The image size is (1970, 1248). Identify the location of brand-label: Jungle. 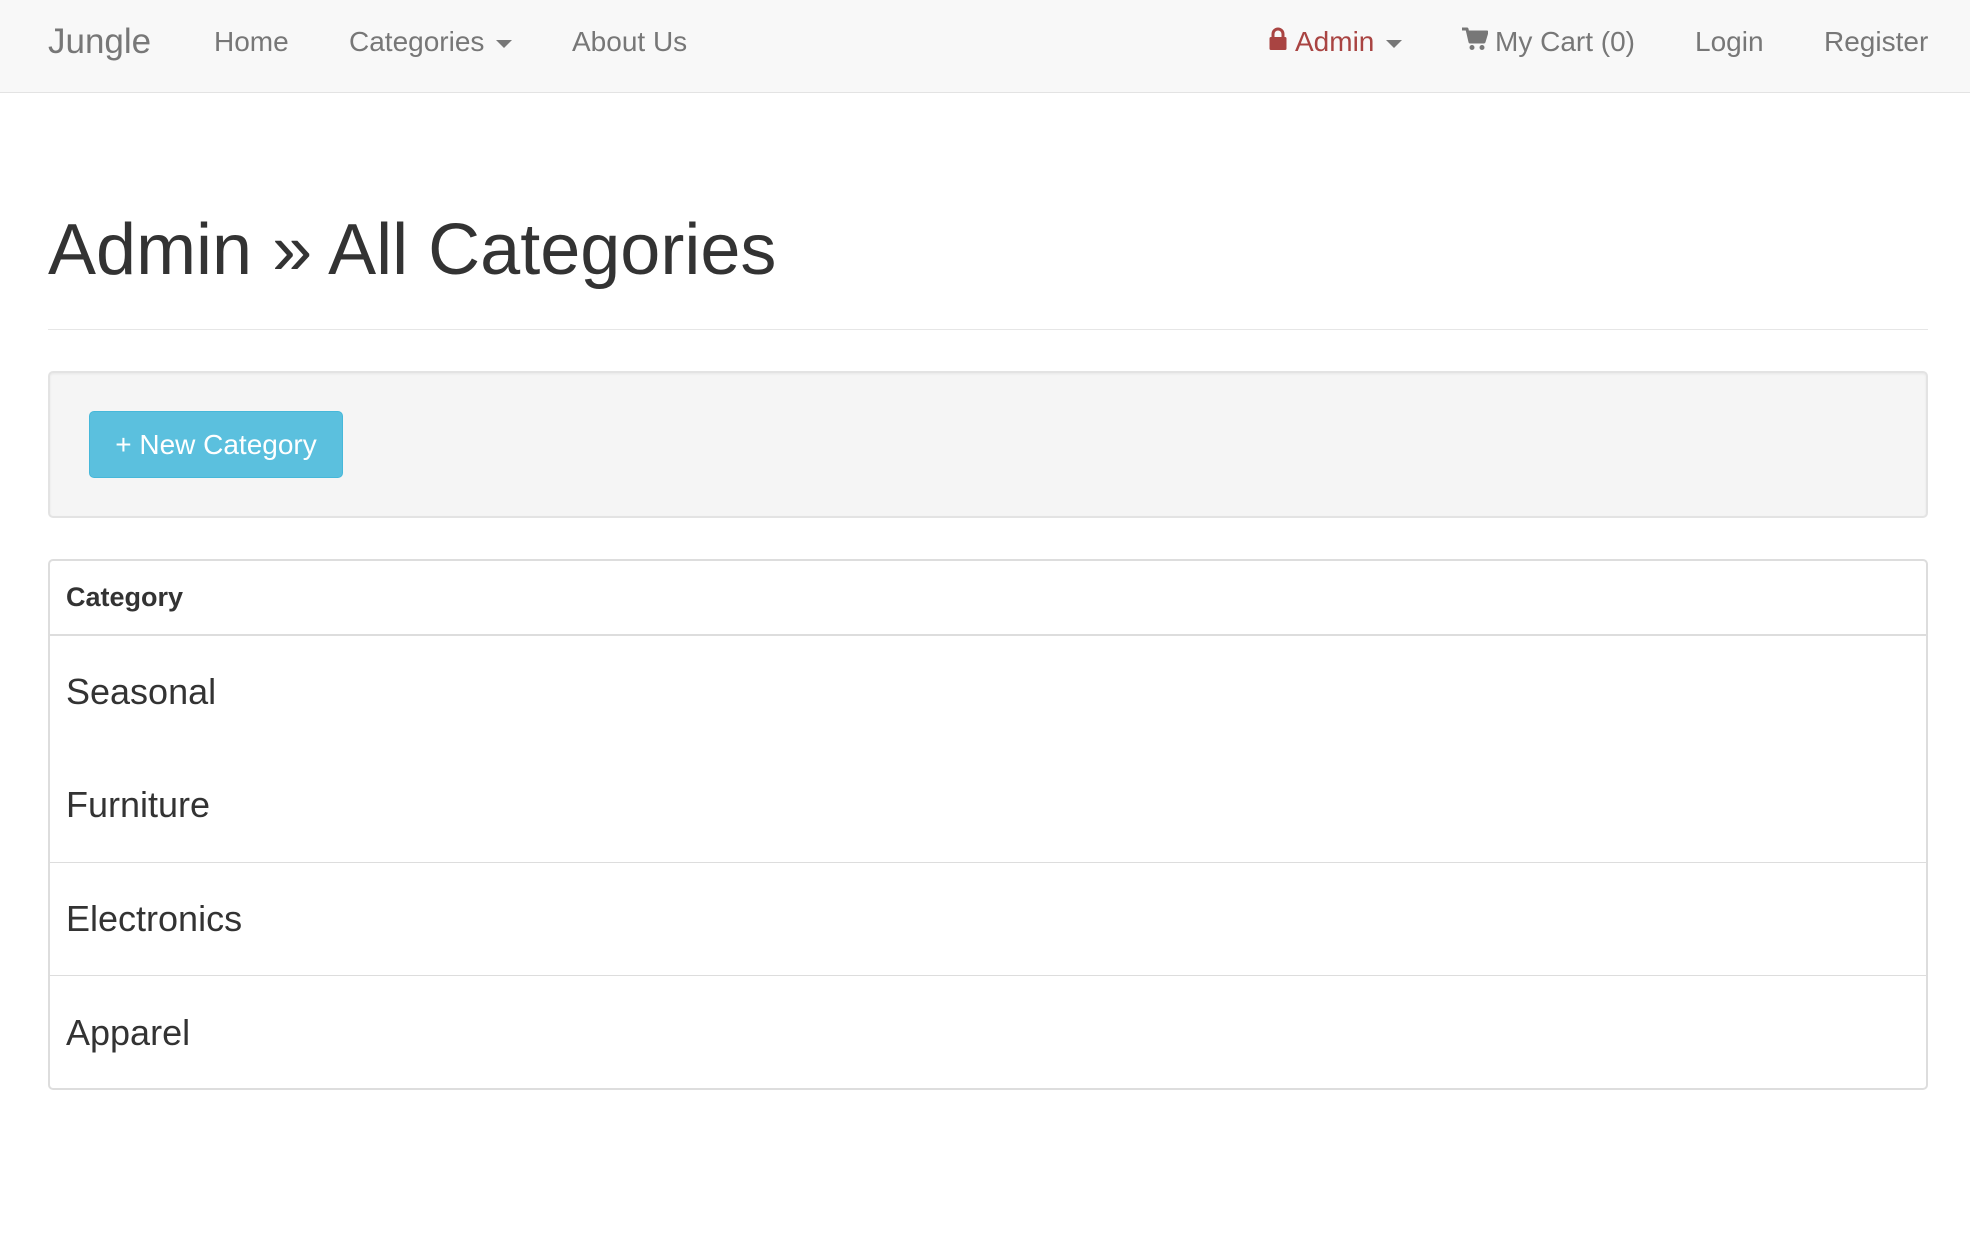
(100, 41).